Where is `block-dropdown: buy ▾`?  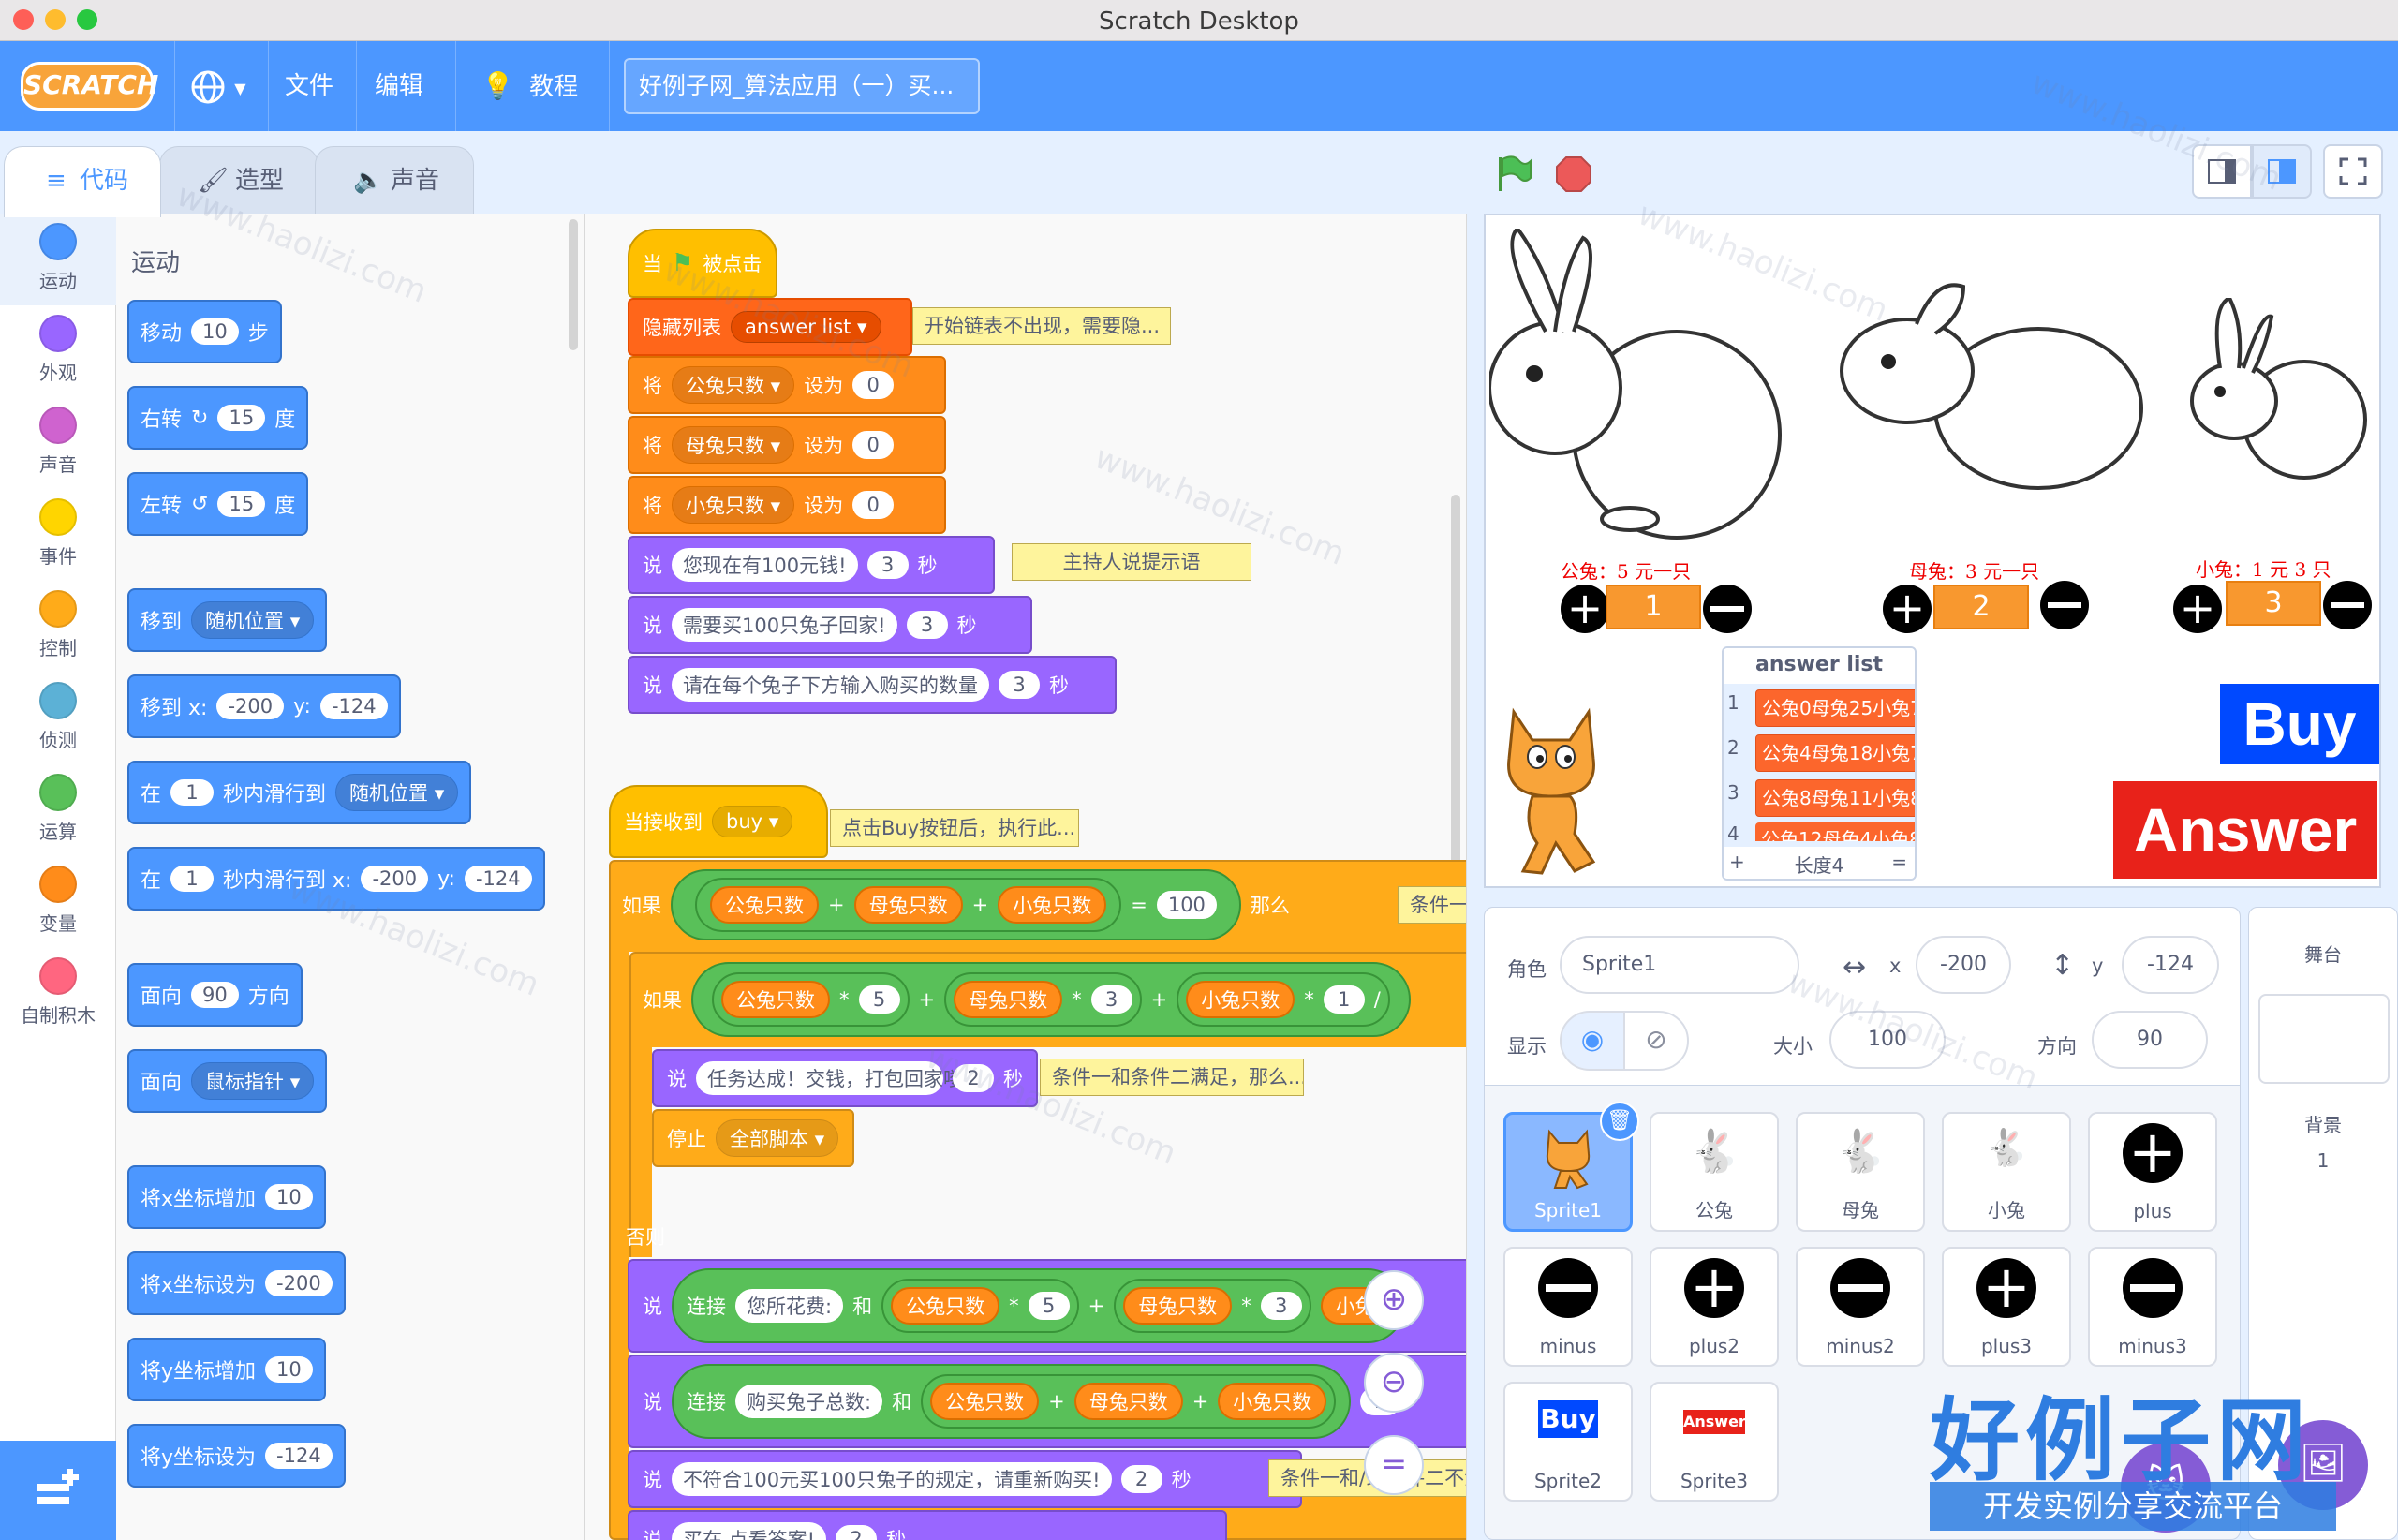 block-dropdown: buy ▾ is located at coordinates (752, 821).